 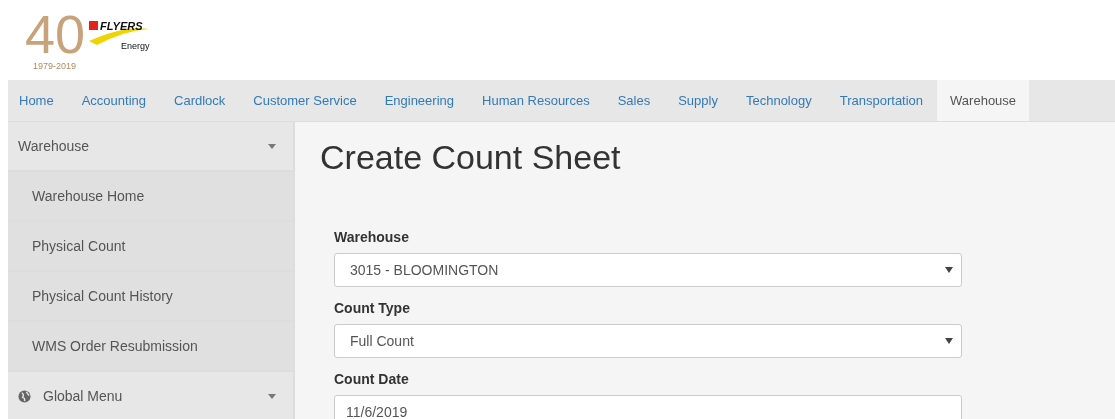 What do you see at coordinates (371, 379) in the screenshot?
I see `field-label: Count Date` at bounding box center [371, 379].